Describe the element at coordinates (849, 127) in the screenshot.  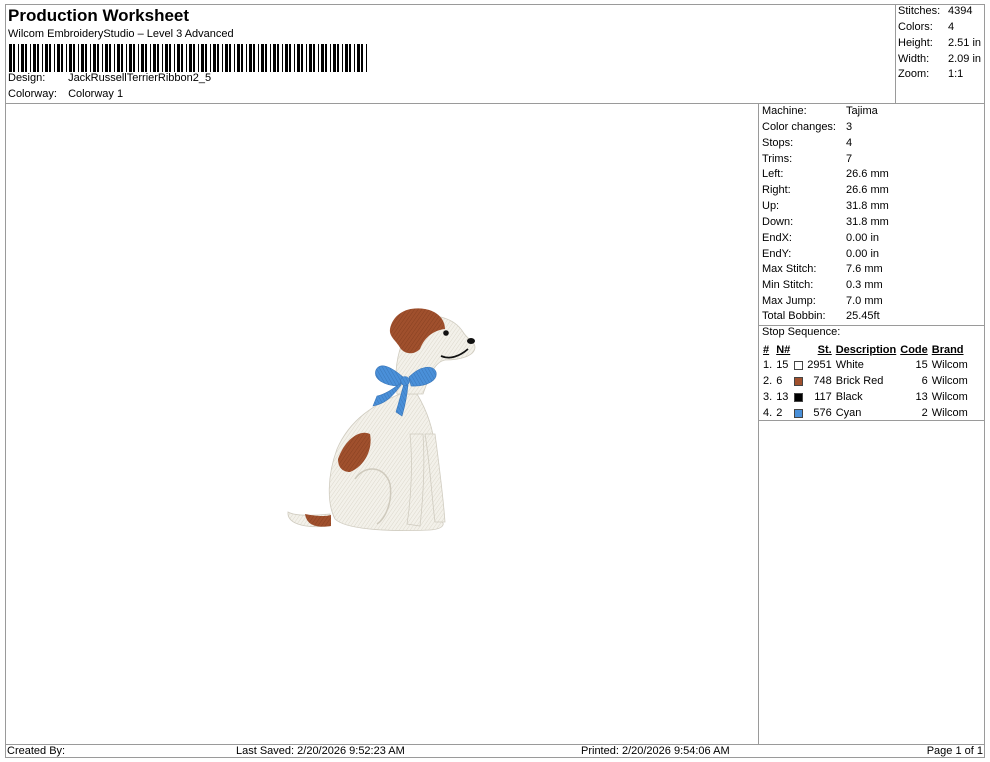
I see `spec-value: 3` at that location.